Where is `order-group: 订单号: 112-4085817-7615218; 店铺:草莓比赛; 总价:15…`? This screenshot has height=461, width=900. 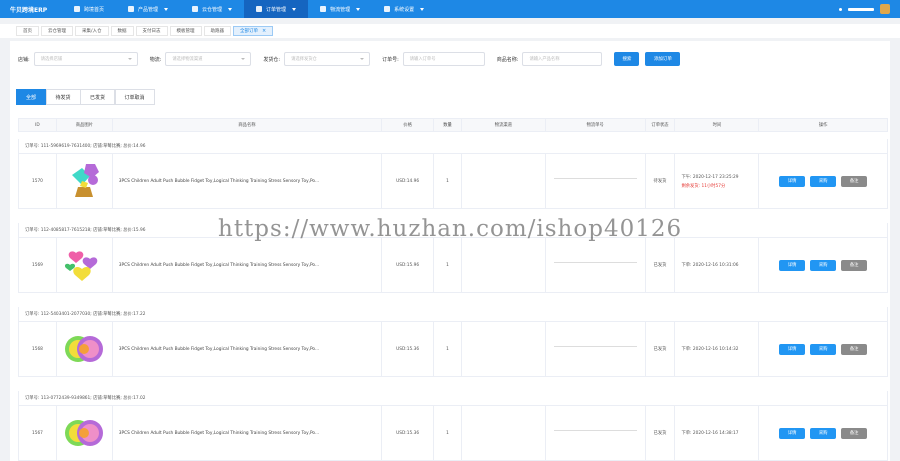 order-group: 订单号: 112-4085817-7615218; 店铺:草莓比赛; 总价:15… is located at coordinates (453, 258).